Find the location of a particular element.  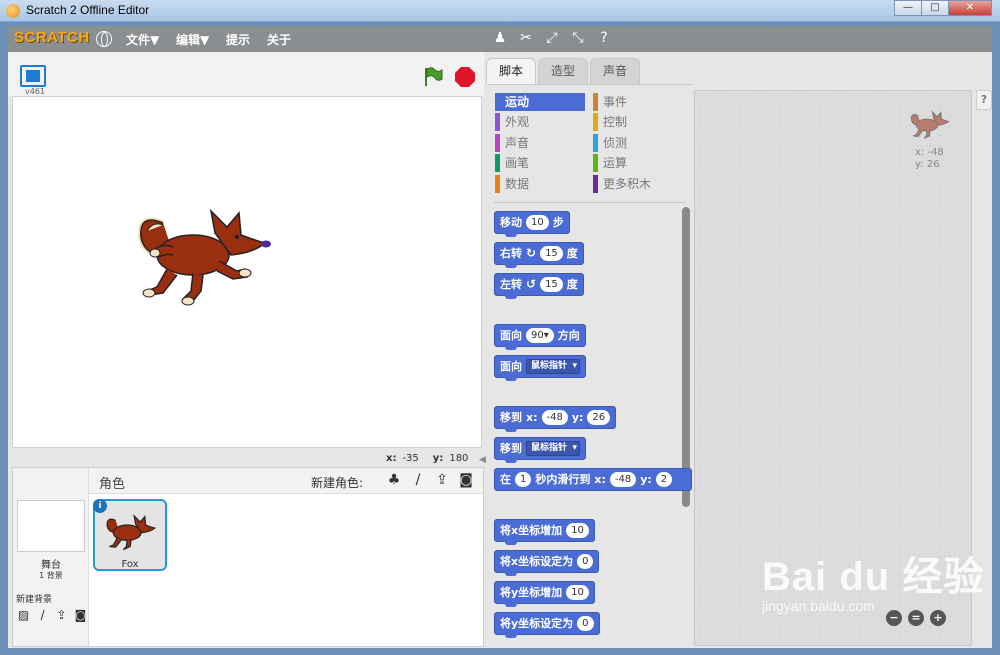

scratch-logo: SCRATCH is located at coordinates (52, 37).